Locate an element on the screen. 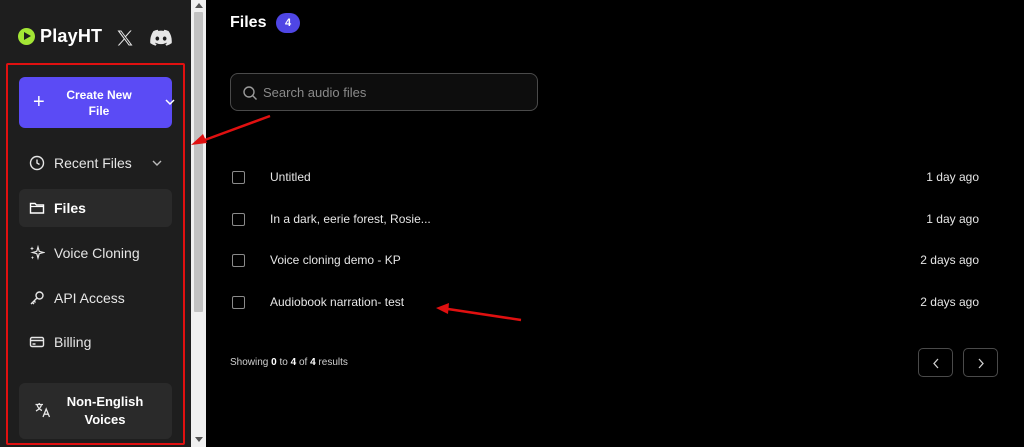 The height and width of the screenshot is (447, 1024). file-name: Audiobook narration- test is located at coordinates (337, 302).